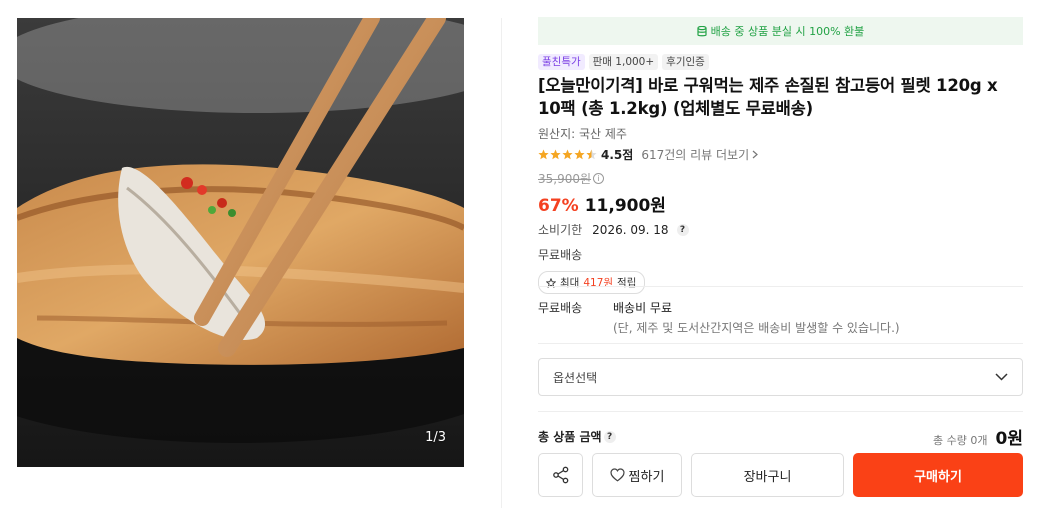  Describe the element at coordinates (570, 437) in the screenshot. I see `total-label-text: 총 상품 금액` at that location.